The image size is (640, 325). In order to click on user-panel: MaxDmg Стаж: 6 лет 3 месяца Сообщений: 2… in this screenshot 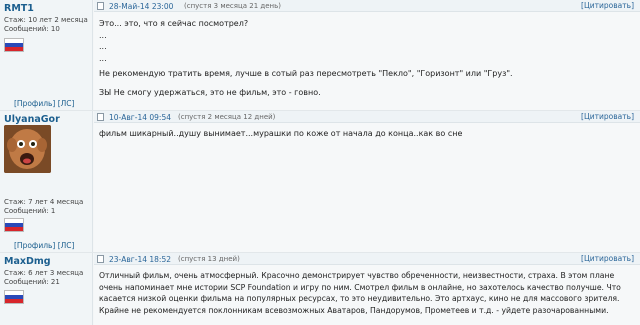, I will do `click(46, 289)`.